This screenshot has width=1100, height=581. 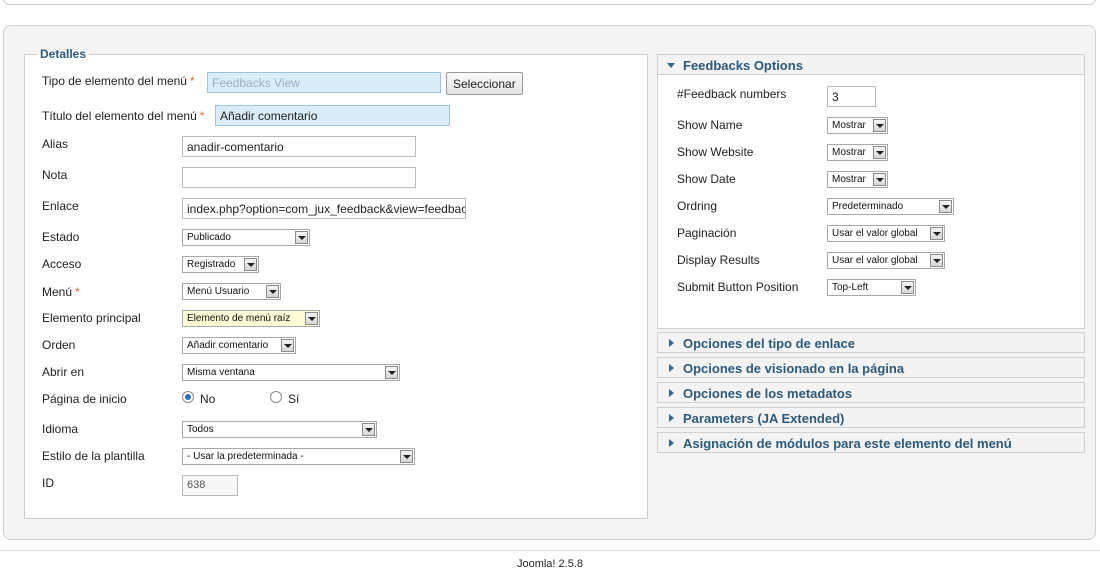 What do you see at coordinates (671, 65) in the screenshot?
I see `caret-down-icon` at bounding box center [671, 65].